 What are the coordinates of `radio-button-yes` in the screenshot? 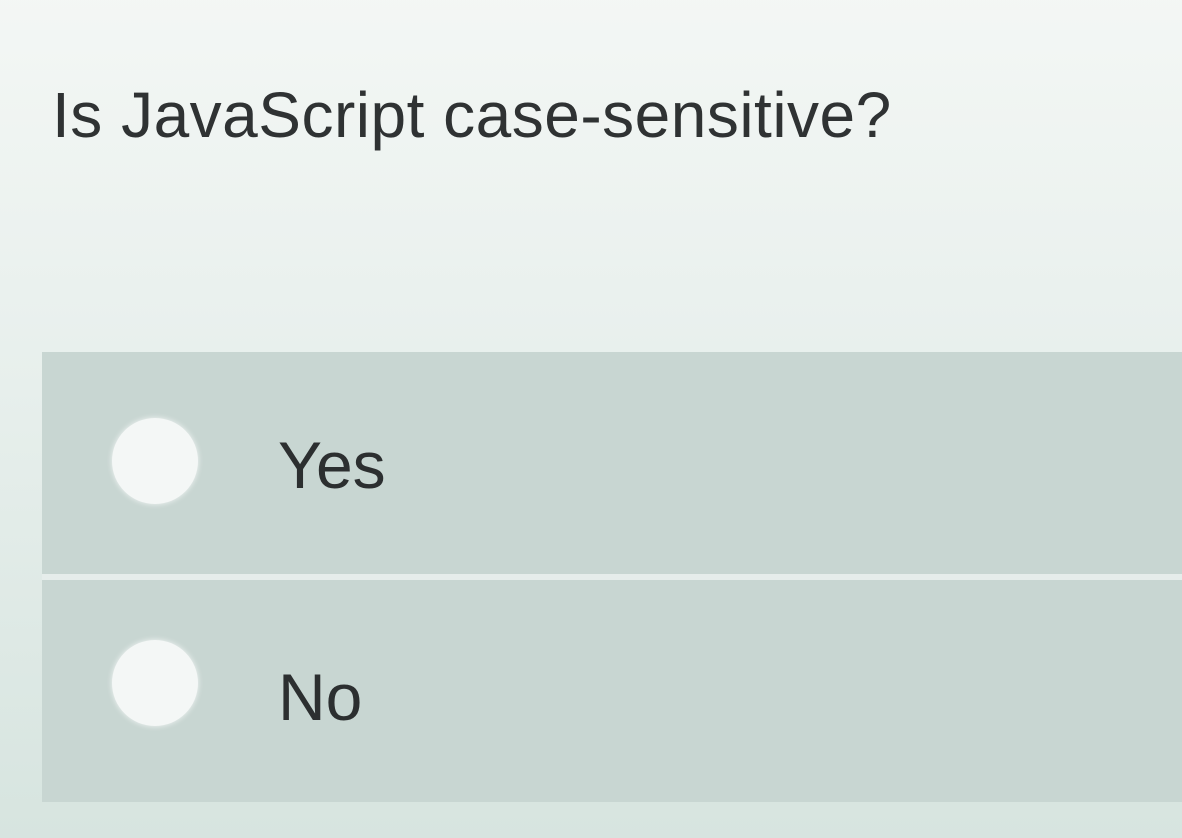 It's located at (155, 461).